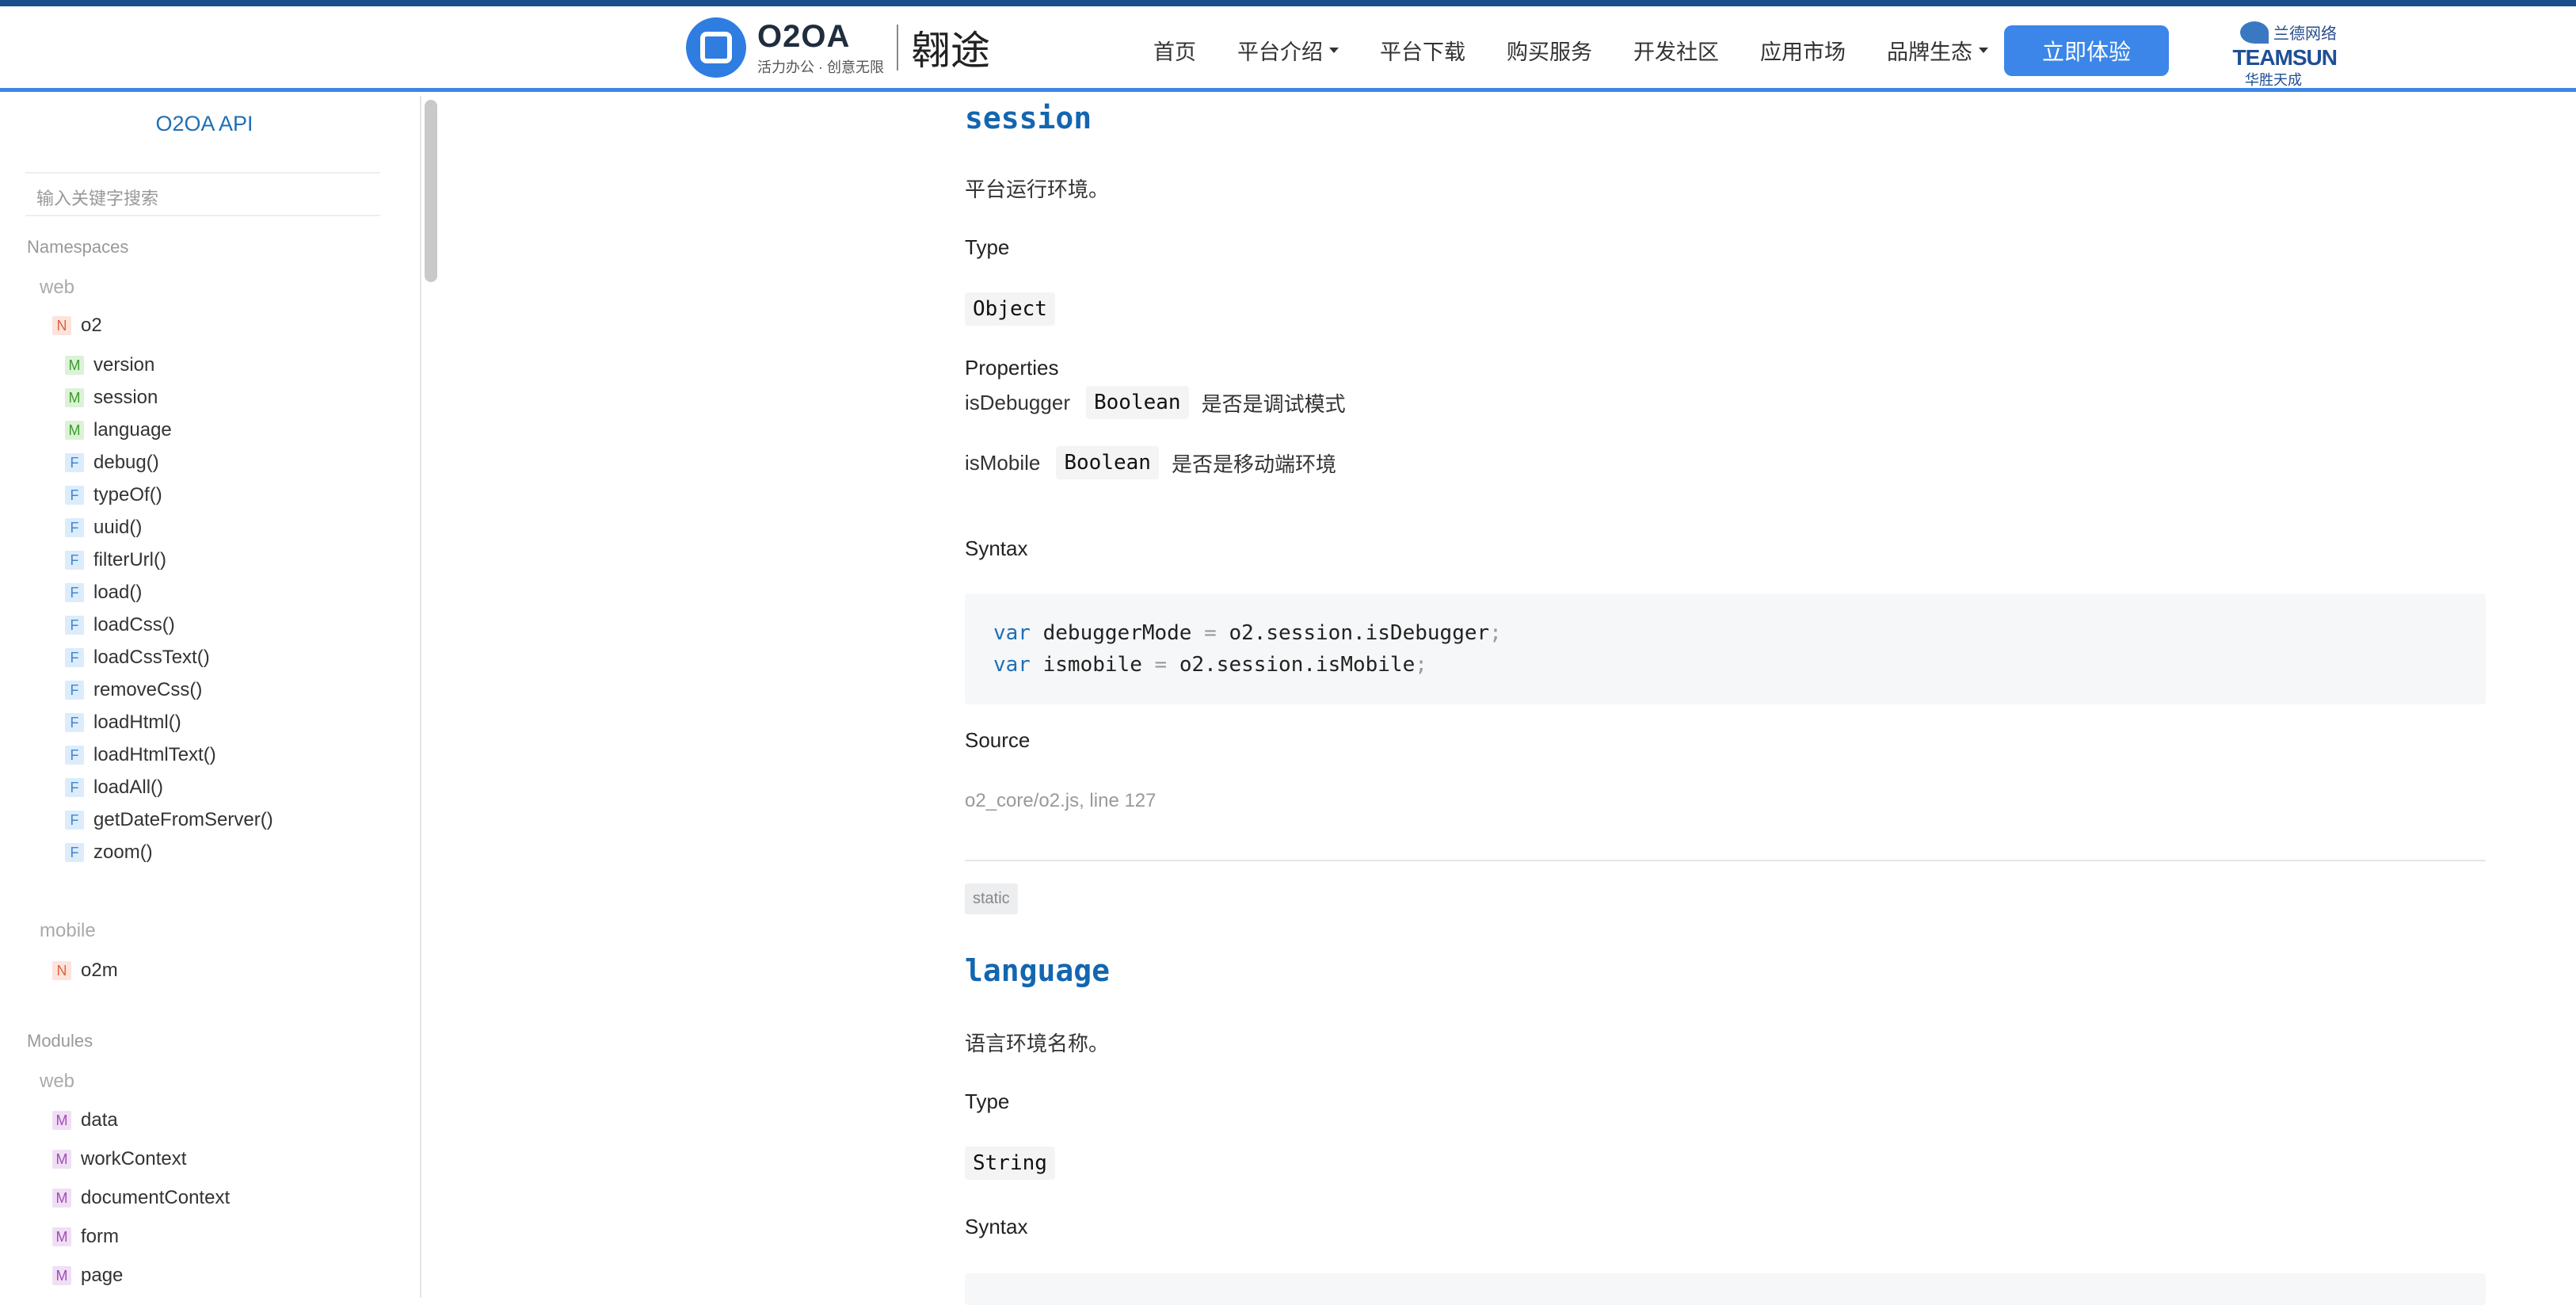 This screenshot has height=1305, width=2576. Describe the element at coordinates (137, 658) in the screenshot. I see `sidebar-item-loadcsstext: FloadCssText()` at that location.